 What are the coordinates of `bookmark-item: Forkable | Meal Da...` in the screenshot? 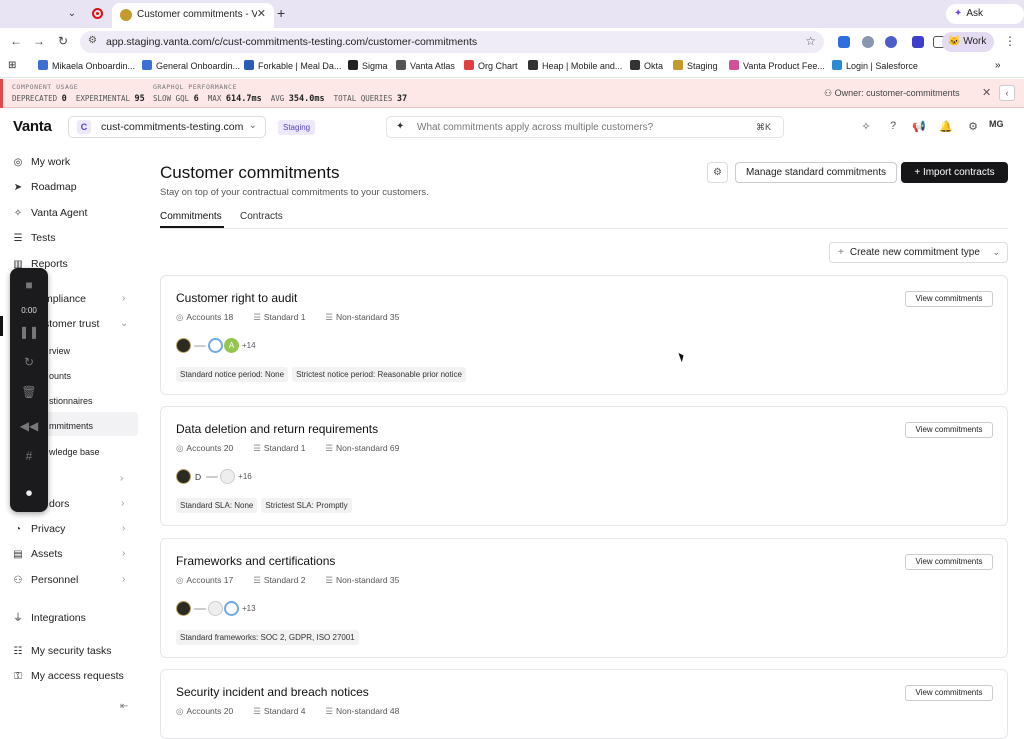 It's located at (292, 65).